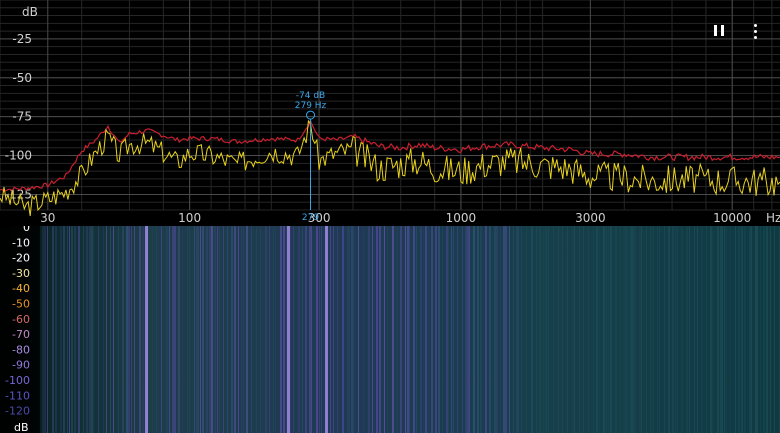  I want to click on waterfall-db-tick: -100, so click(17, 380).